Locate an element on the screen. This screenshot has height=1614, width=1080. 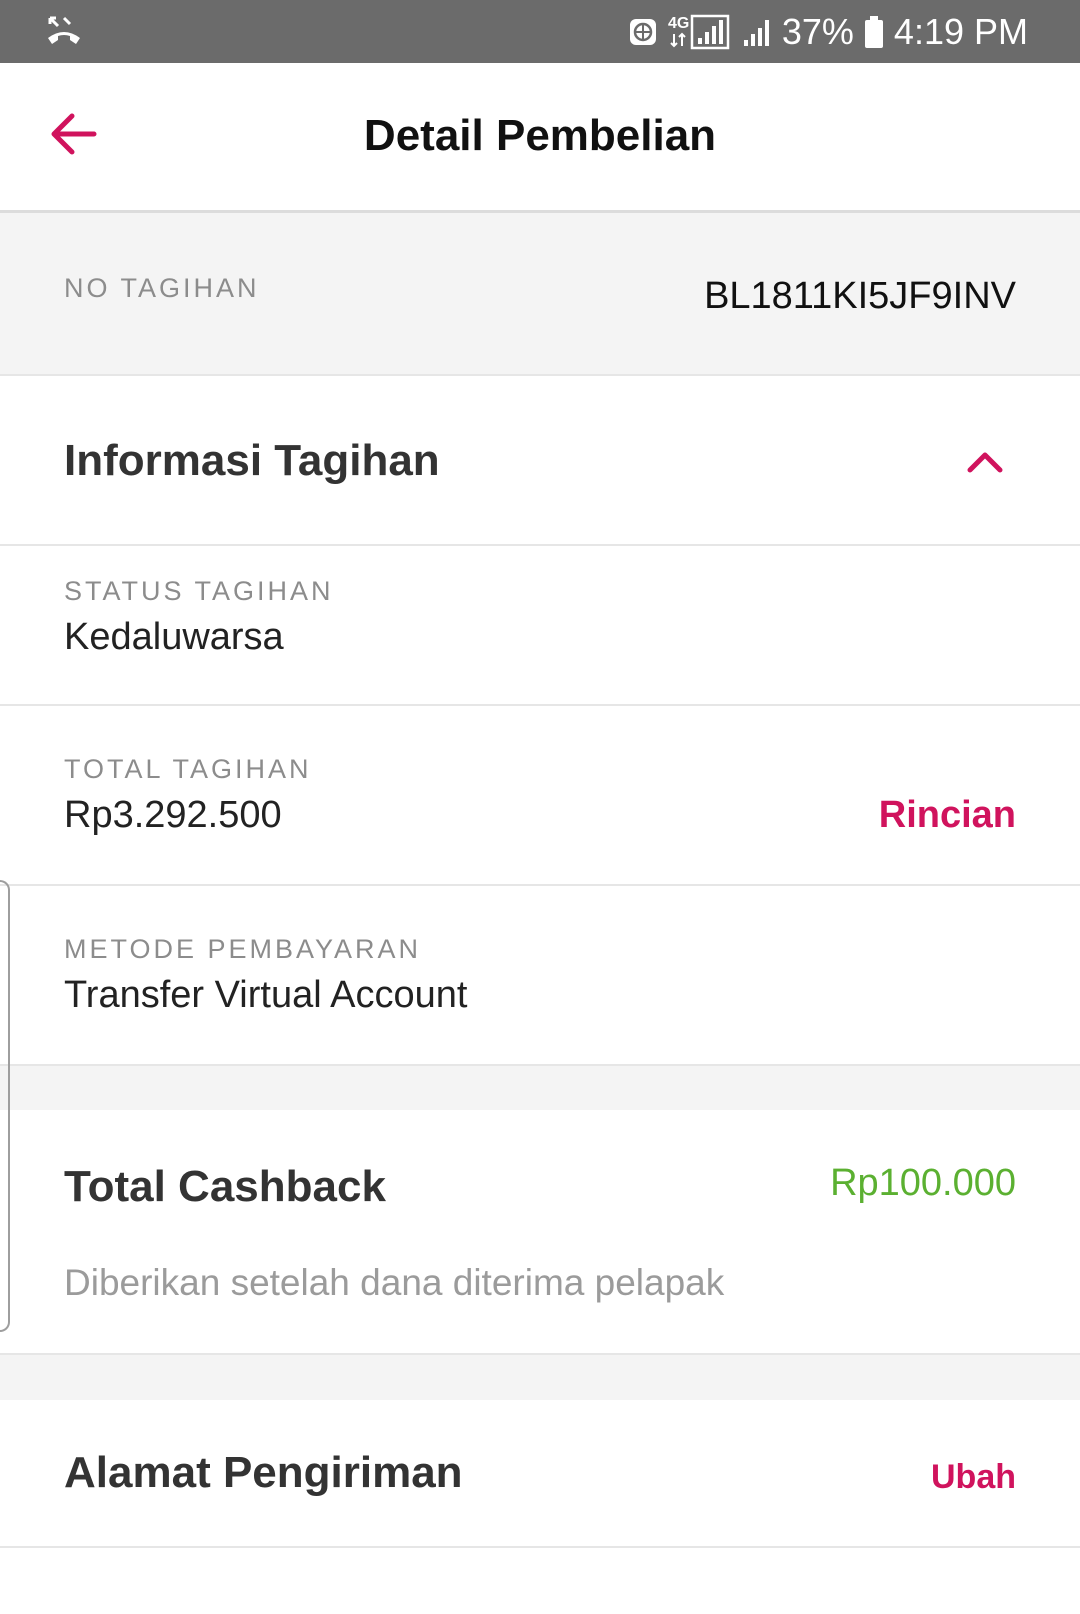
invoice-number-value: BL1811KI5JF9INV is located at coordinates (860, 296).